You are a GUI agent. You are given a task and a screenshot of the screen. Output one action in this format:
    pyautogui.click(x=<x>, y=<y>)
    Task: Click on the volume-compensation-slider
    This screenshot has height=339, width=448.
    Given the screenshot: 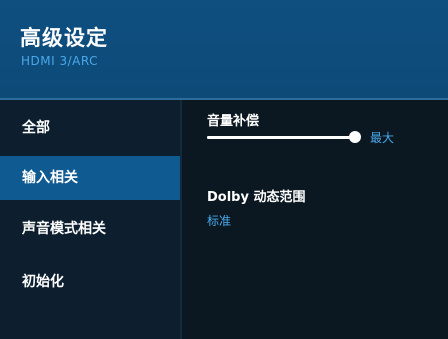 What is the action you would take?
    pyautogui.click(x=281, y=137)
    